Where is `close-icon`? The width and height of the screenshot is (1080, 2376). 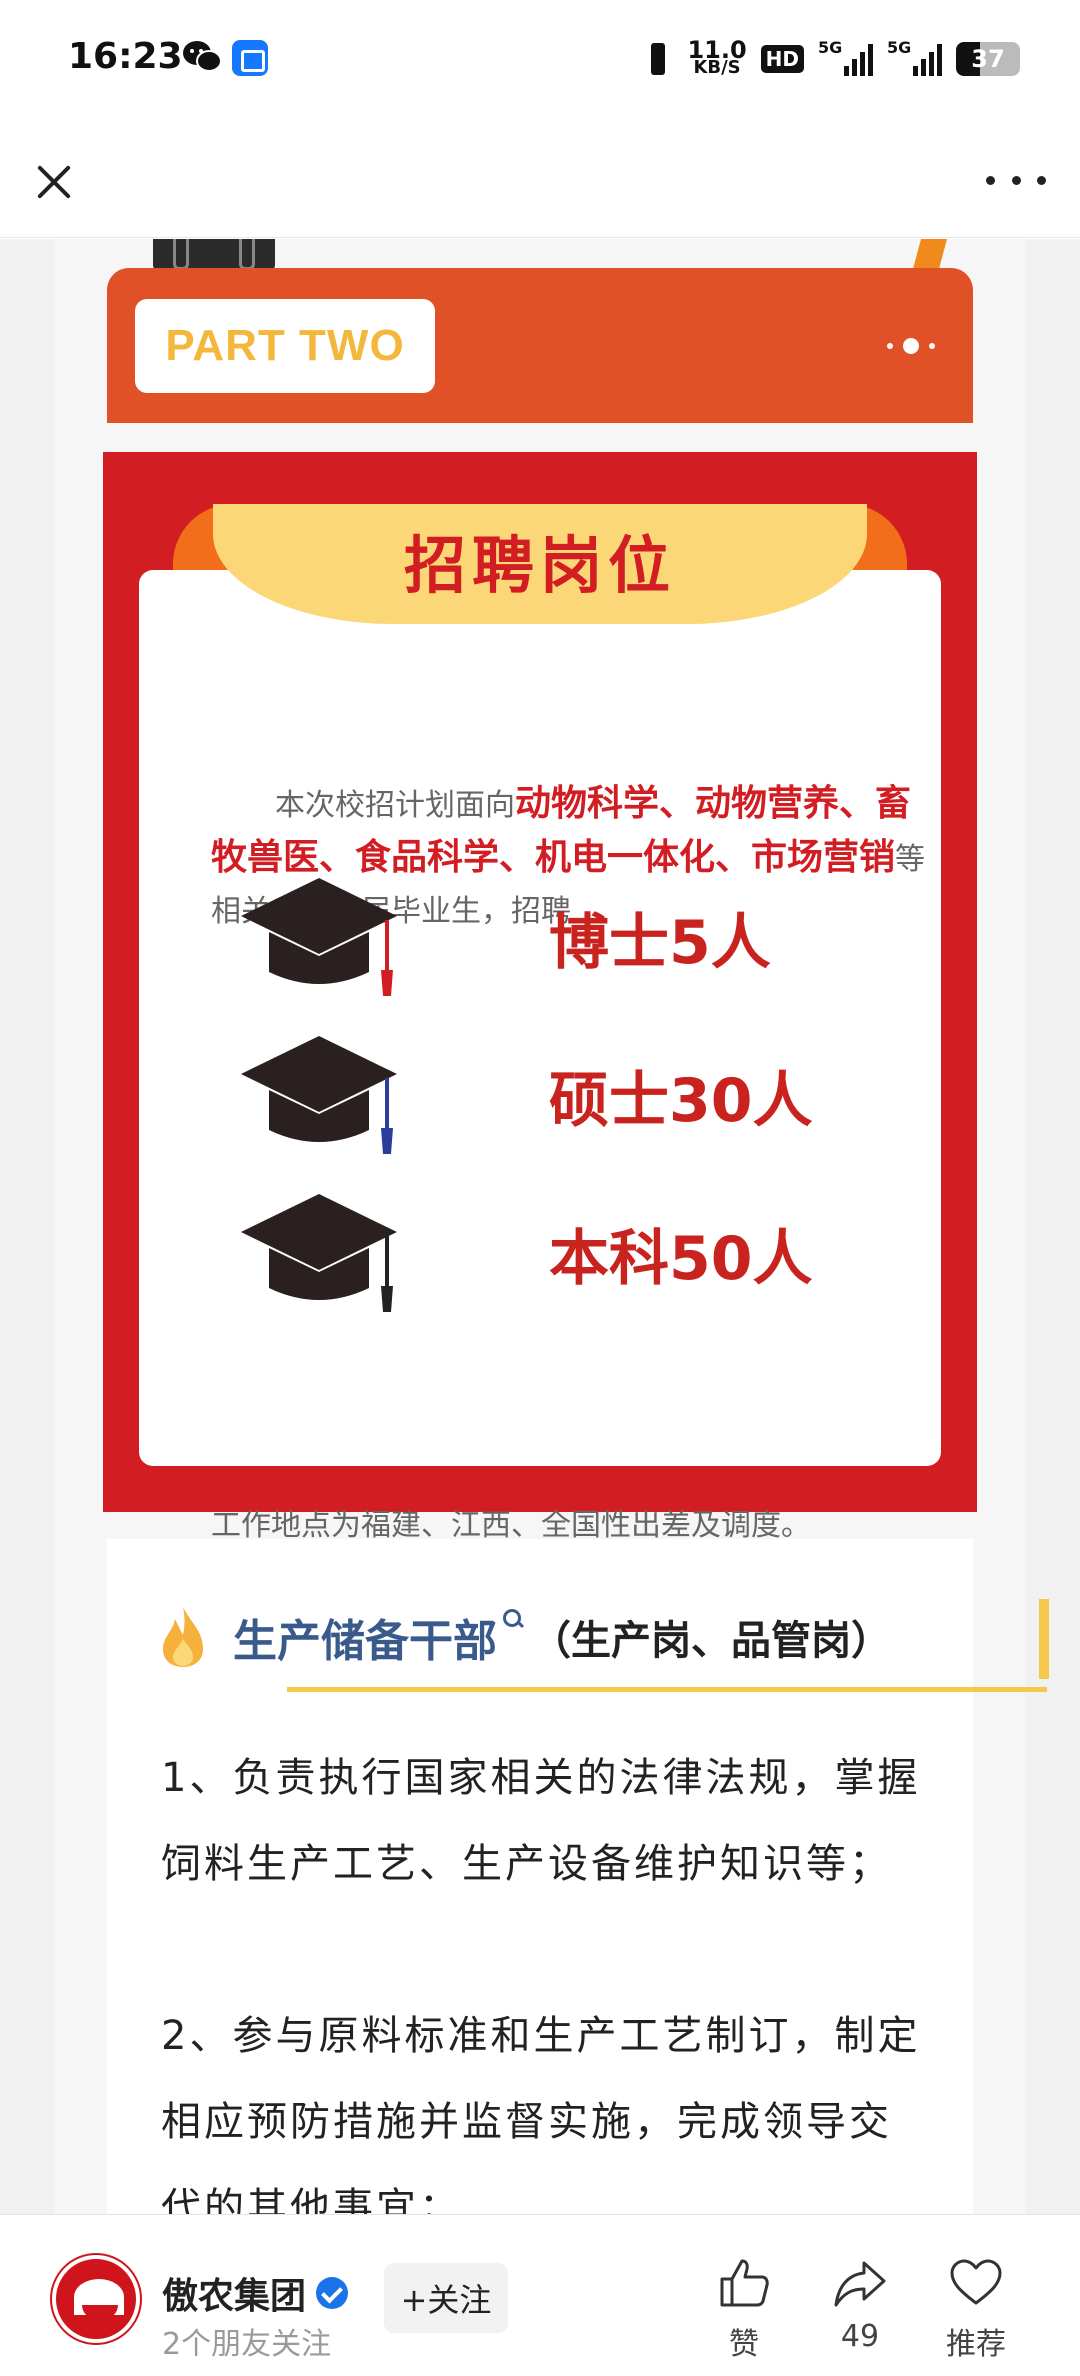
close-icon is located at coordinates (54, 182).